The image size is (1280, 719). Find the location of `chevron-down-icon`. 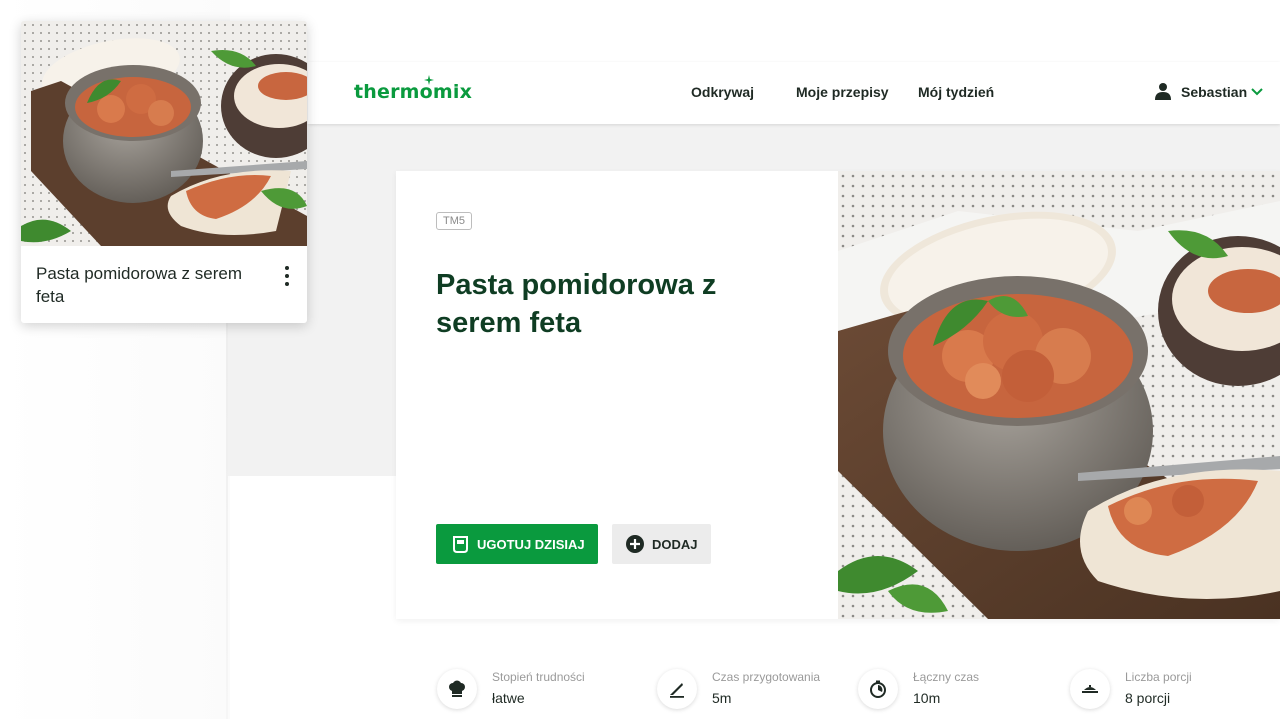

chevron-down-icon is located at coordinates (1257, 91).